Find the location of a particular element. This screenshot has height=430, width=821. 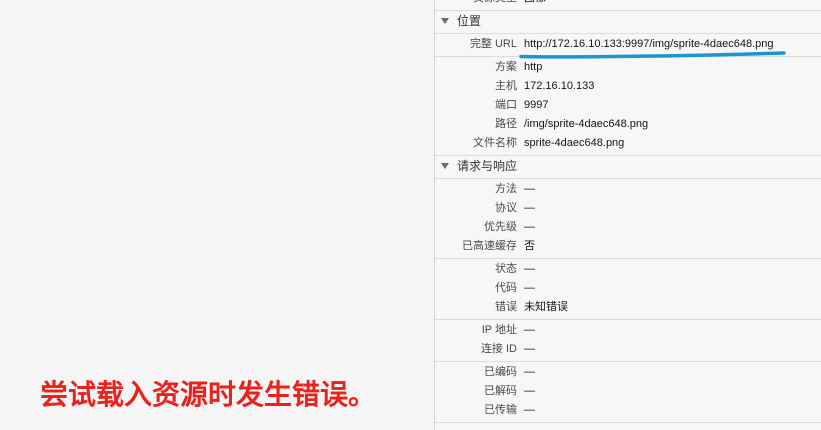

protocol-value: — is located at coordinates (529, 208).